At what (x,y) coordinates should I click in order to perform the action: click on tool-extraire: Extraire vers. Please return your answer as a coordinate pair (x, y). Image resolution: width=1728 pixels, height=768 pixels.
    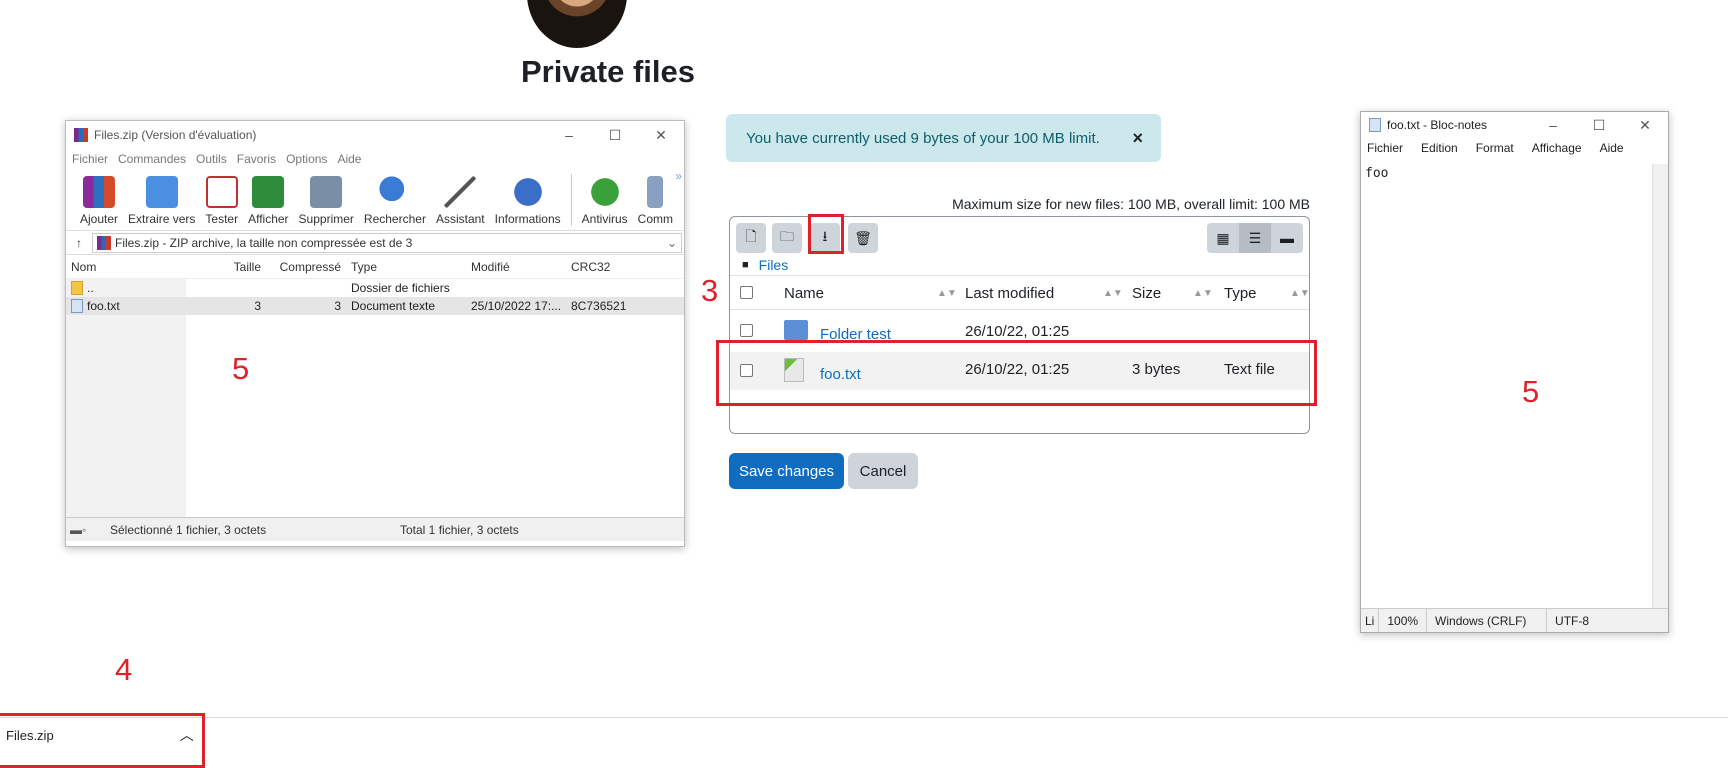
    Looking at the image, I should click on (161, 203).